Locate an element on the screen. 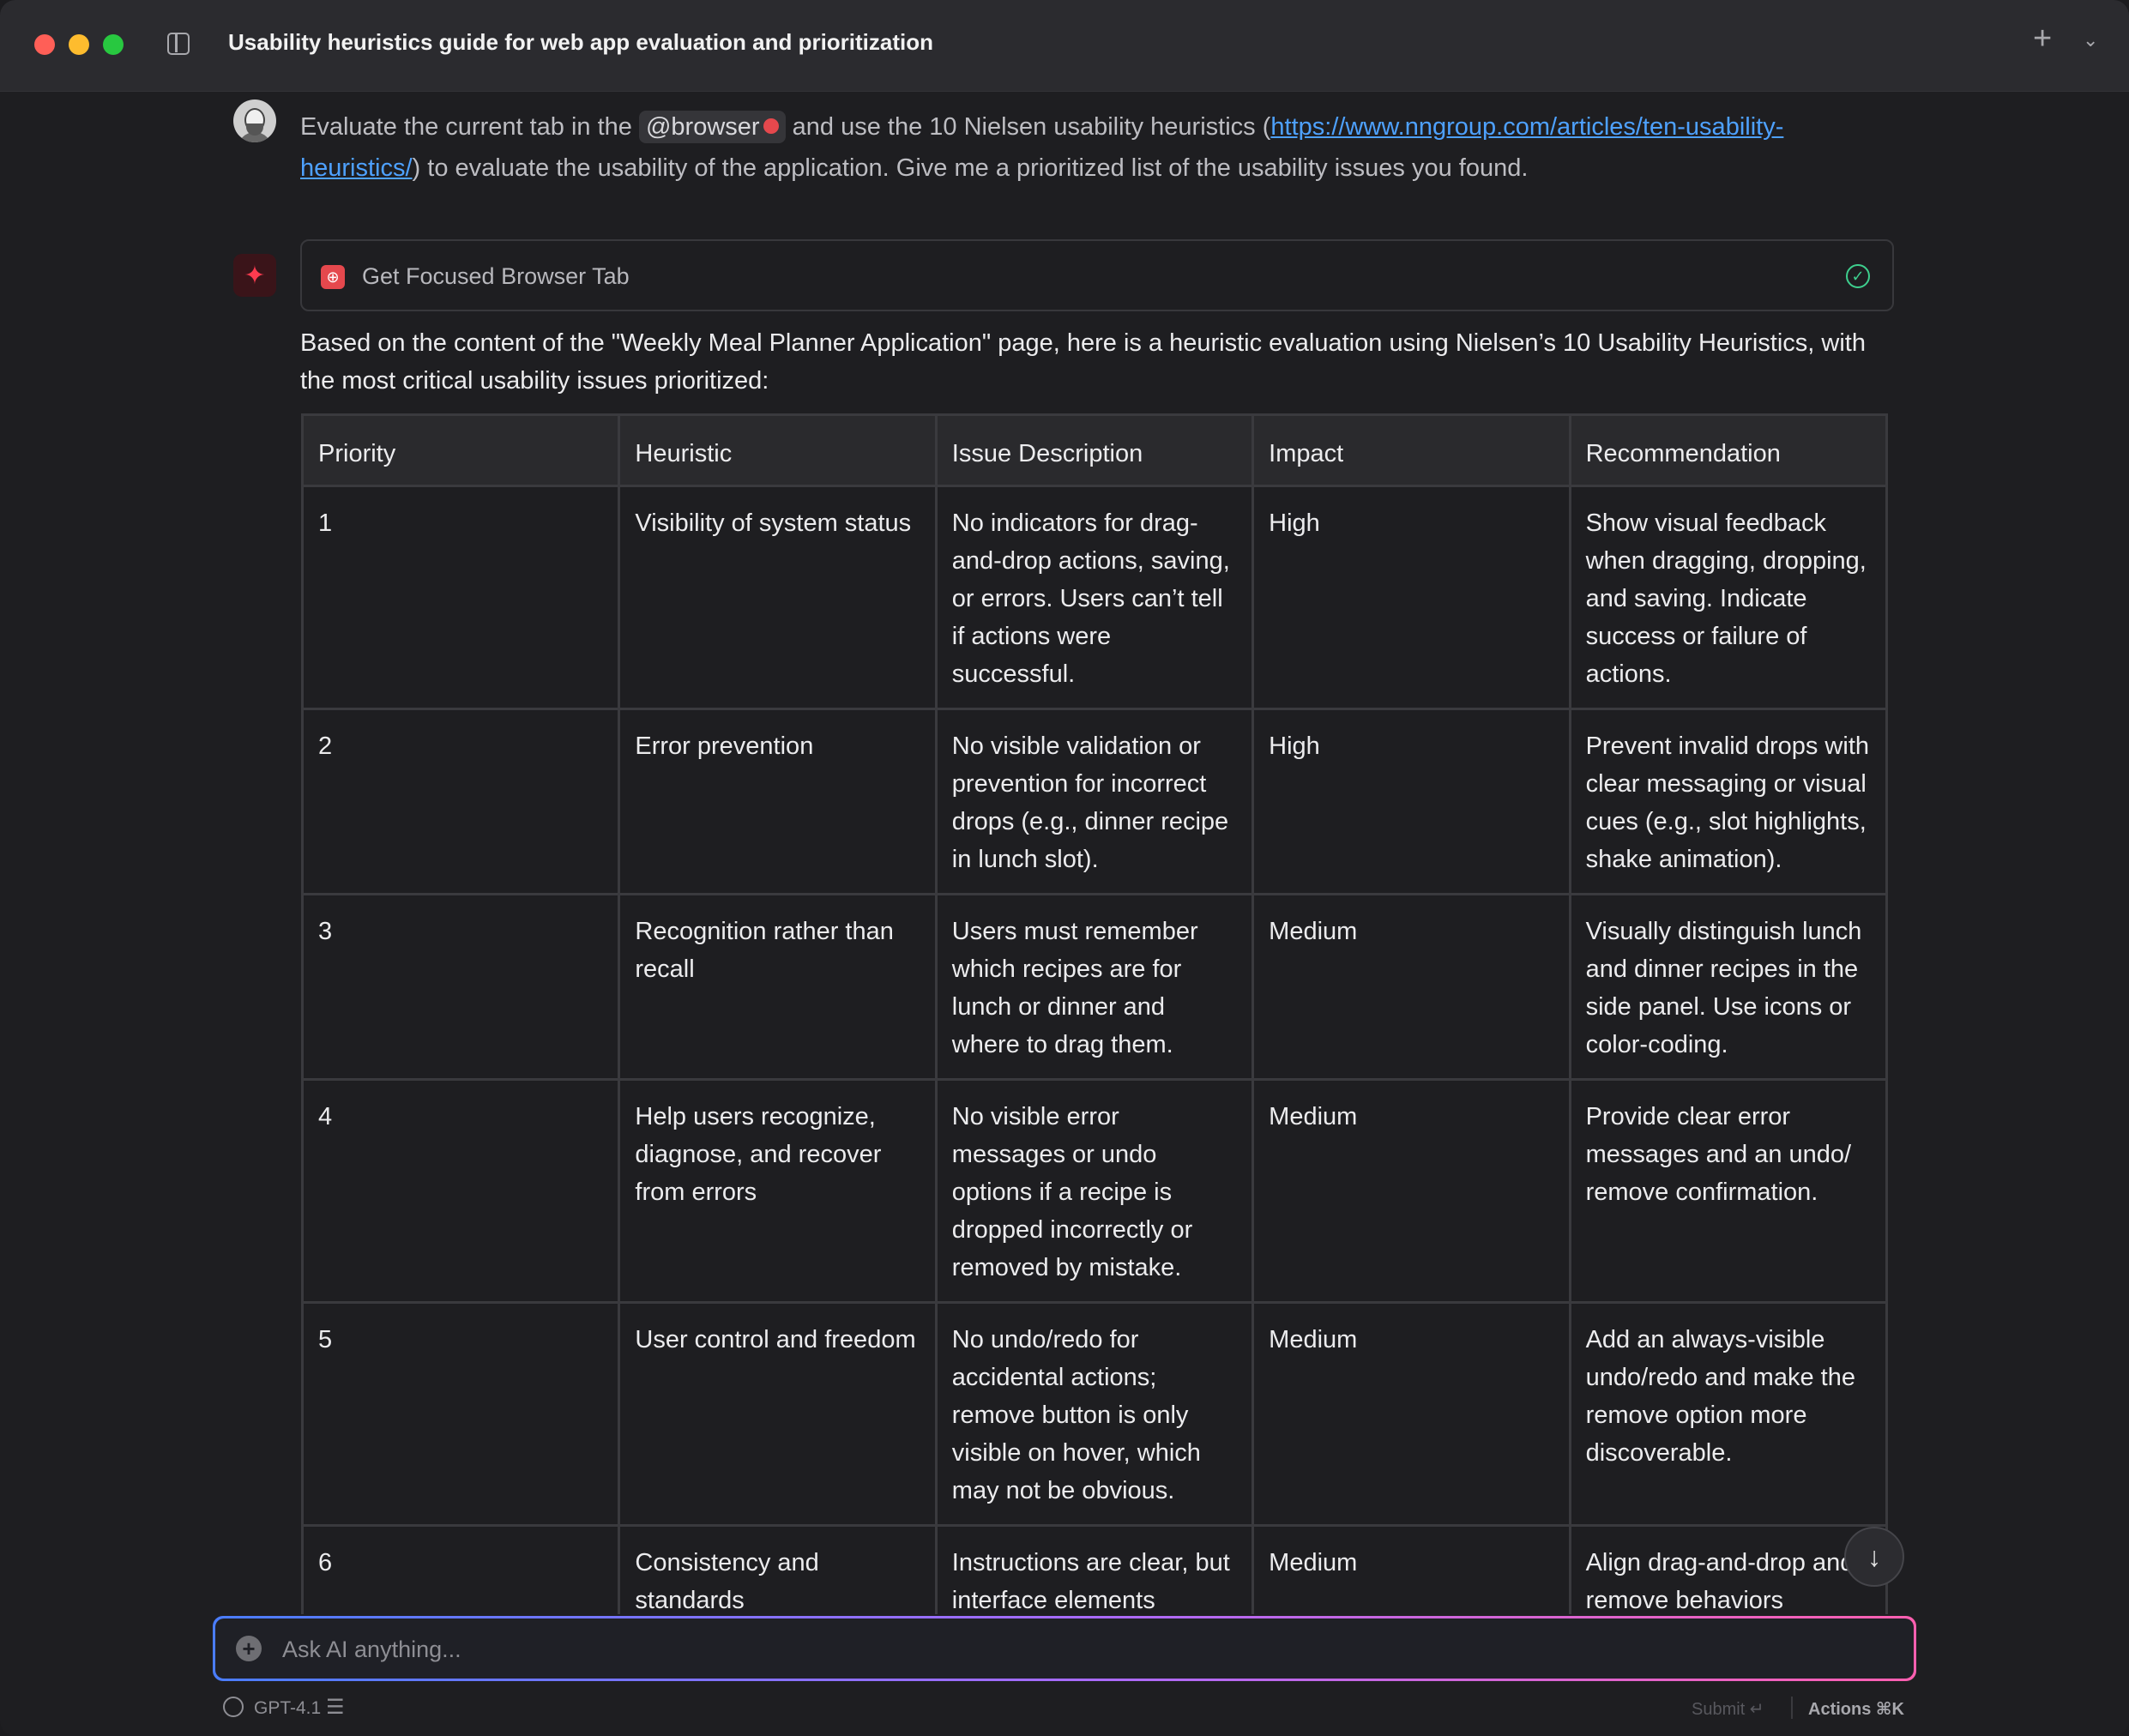 The width and height of the screenshot is (2129, 1736). tool-call-card: ⊕ Get Focused Browser Tab ✓ is located at coordinates (1097, 275).